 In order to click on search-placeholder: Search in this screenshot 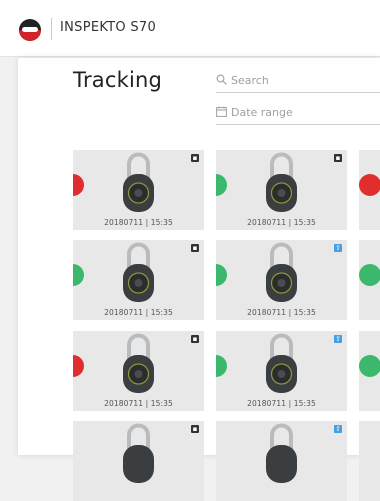, I will do `click(250, 80)`.